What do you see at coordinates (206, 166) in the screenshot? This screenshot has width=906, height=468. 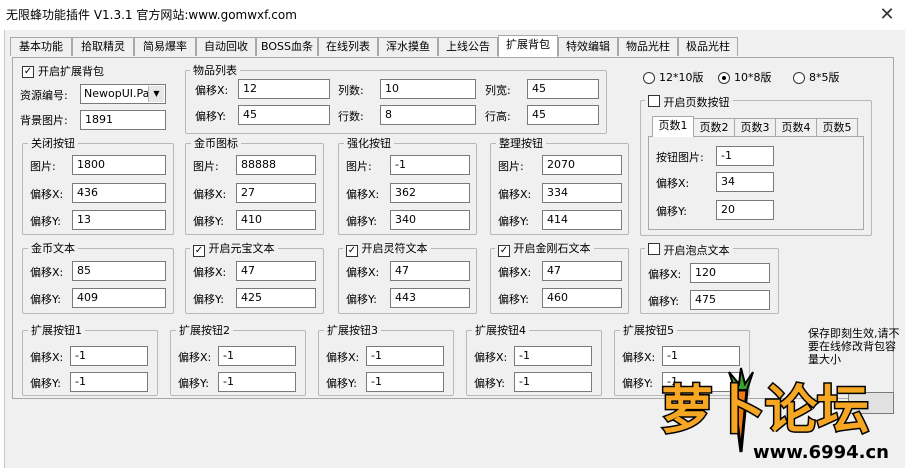 I see `gold-img-label: 图片:` at bounding box center [206, 166].